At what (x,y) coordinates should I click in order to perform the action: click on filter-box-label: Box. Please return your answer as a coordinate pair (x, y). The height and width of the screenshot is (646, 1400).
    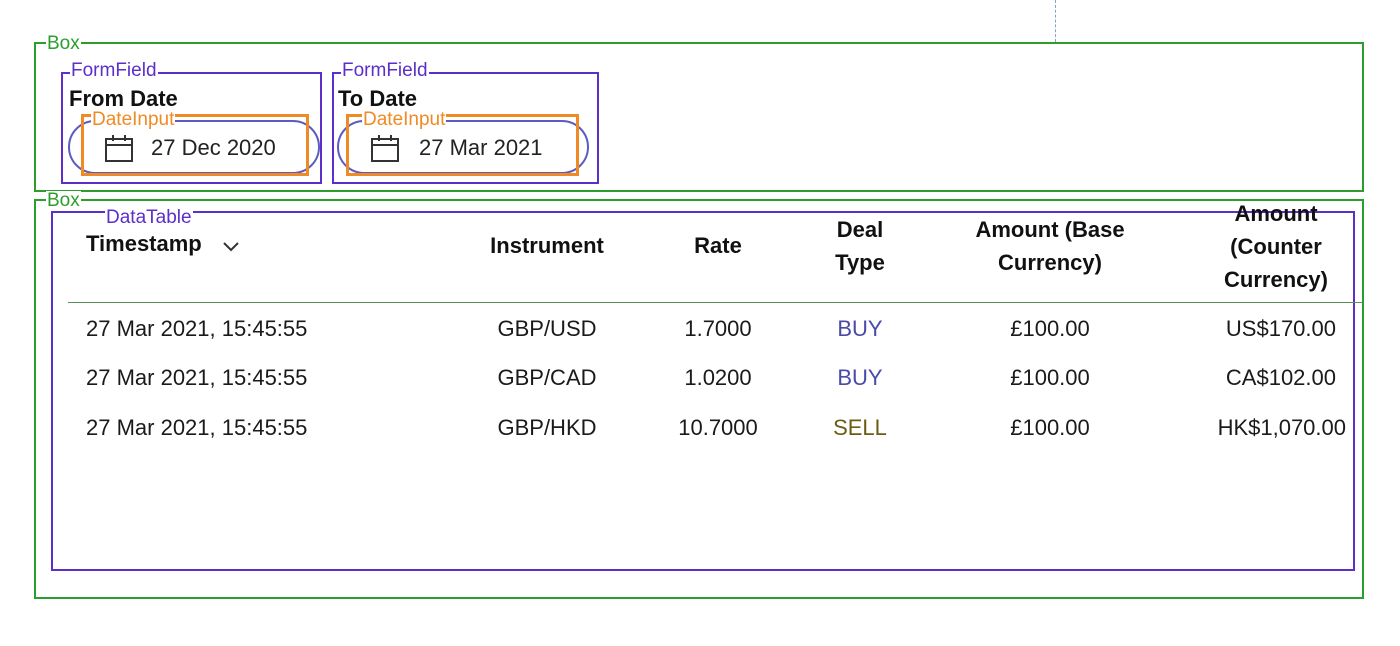
    Looking at the image, I should click on (63, 43).